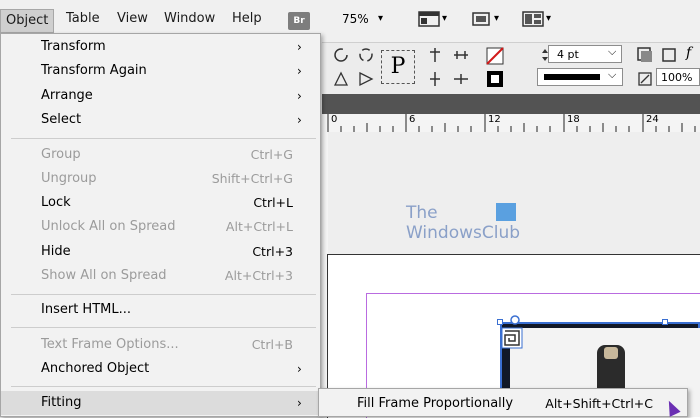 The height and width of the screenshot is (418, 700). Describe the element at coordinates (160, 252) in the screenshot. I see `menu-item-hide: Hide Ctrl+3` at that location.